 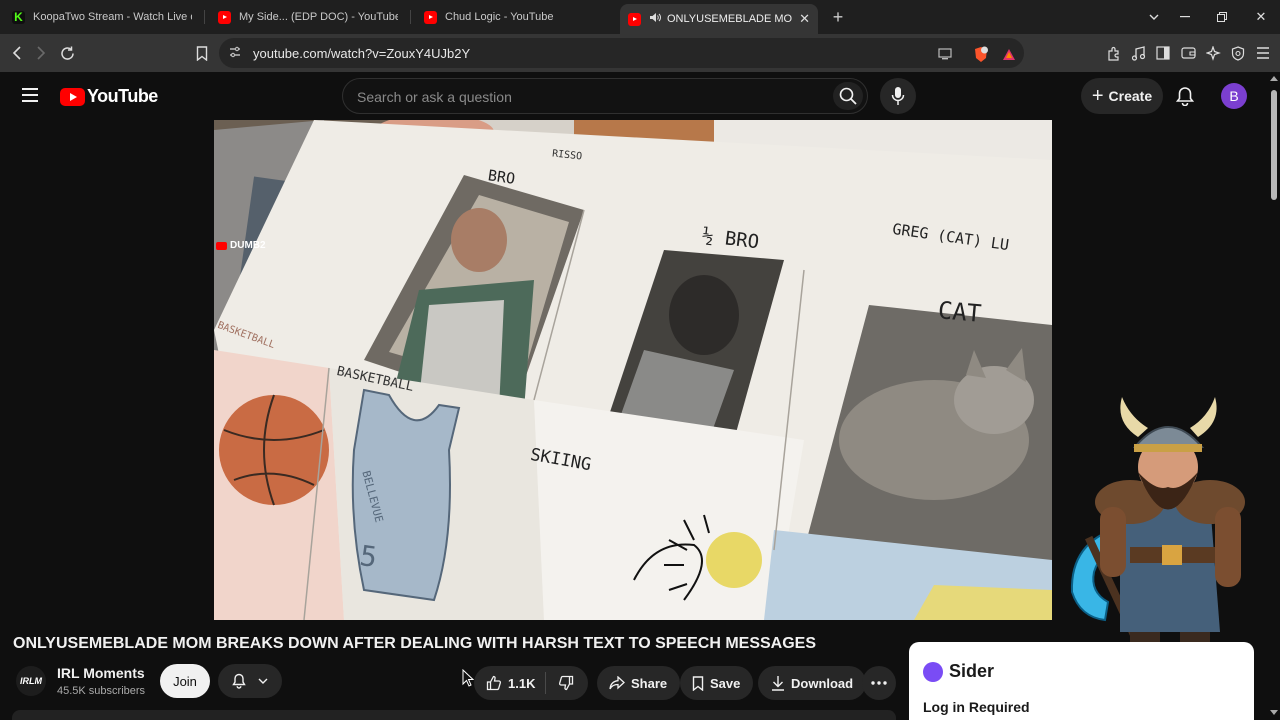 What do you see at coordinates (976, 707) in the screenshot?
I see `sider-login-message: Log in Required` at bounding box center [976, 707].